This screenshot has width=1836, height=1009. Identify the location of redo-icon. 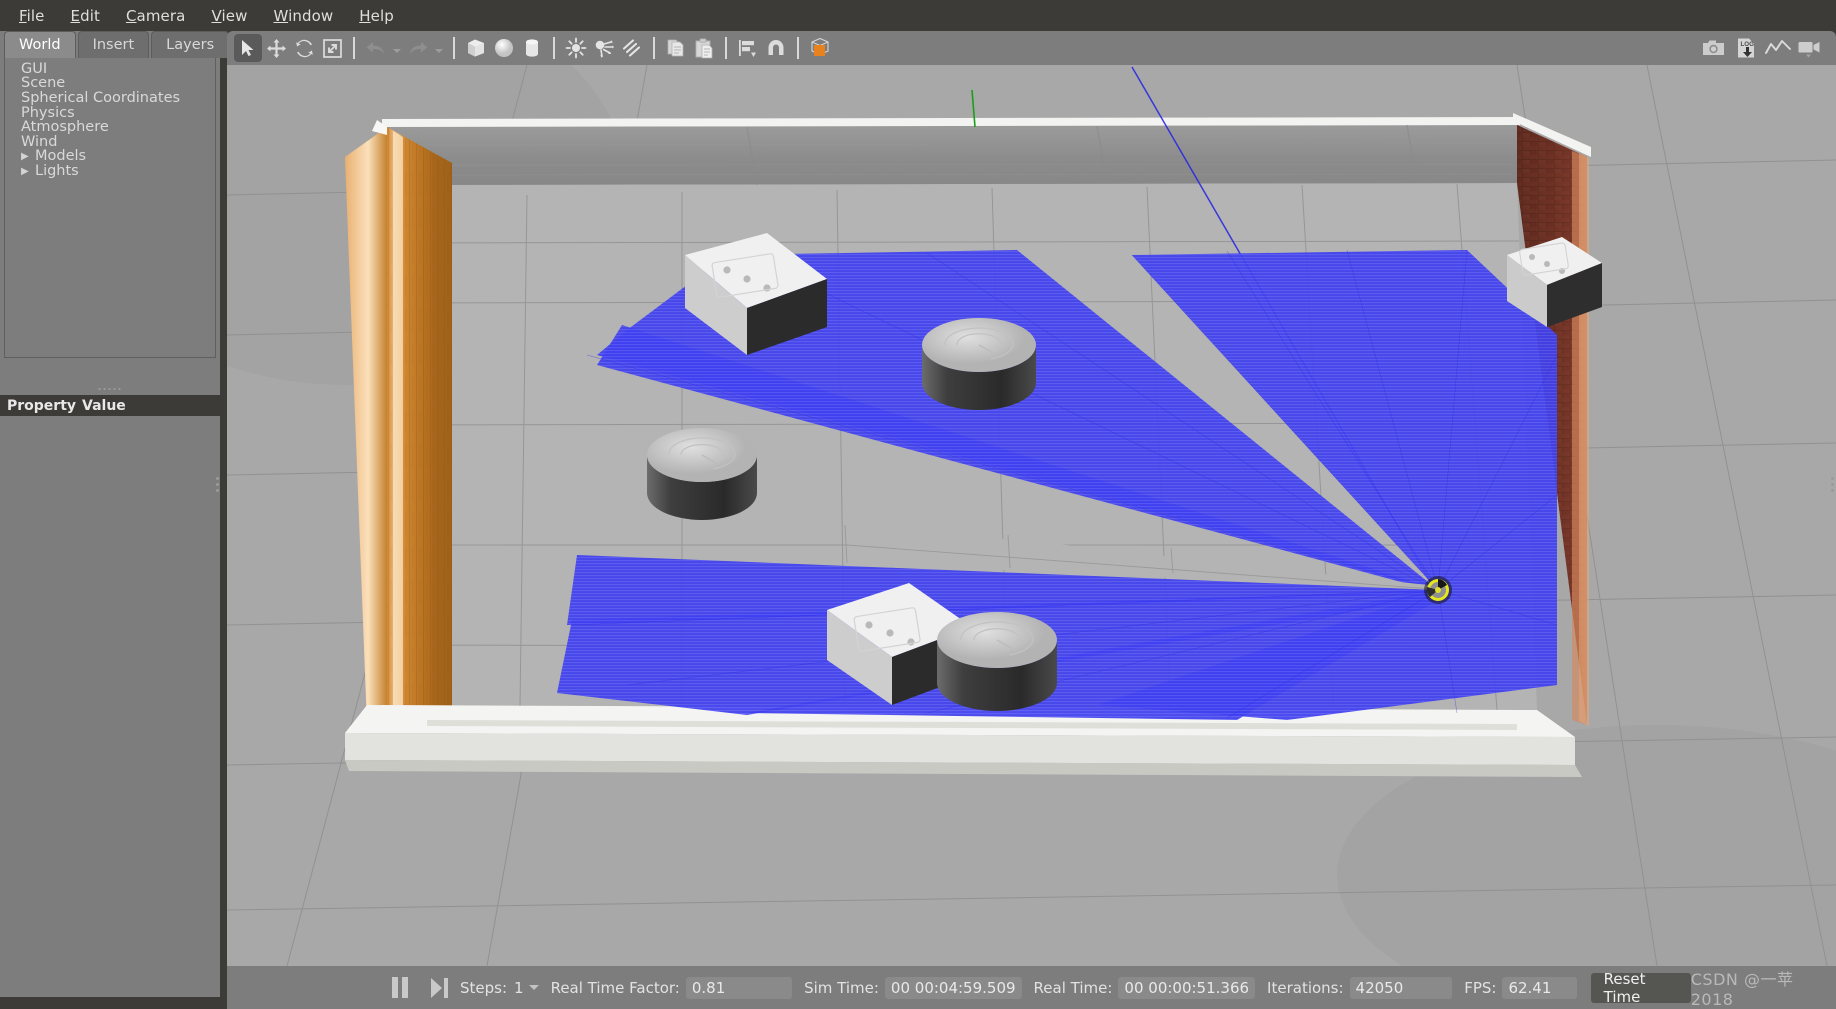
(418, 48).